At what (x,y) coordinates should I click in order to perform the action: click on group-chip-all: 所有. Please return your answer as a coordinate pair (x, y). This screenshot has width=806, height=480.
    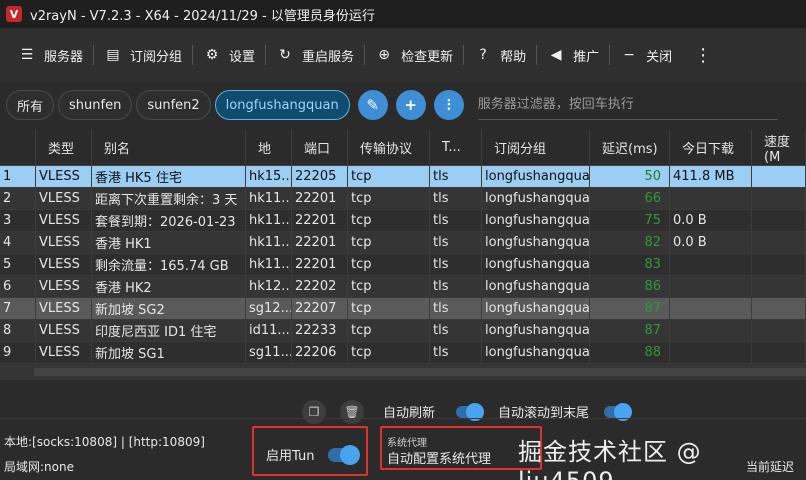
    Looking at the image, I should click on (30, 105).